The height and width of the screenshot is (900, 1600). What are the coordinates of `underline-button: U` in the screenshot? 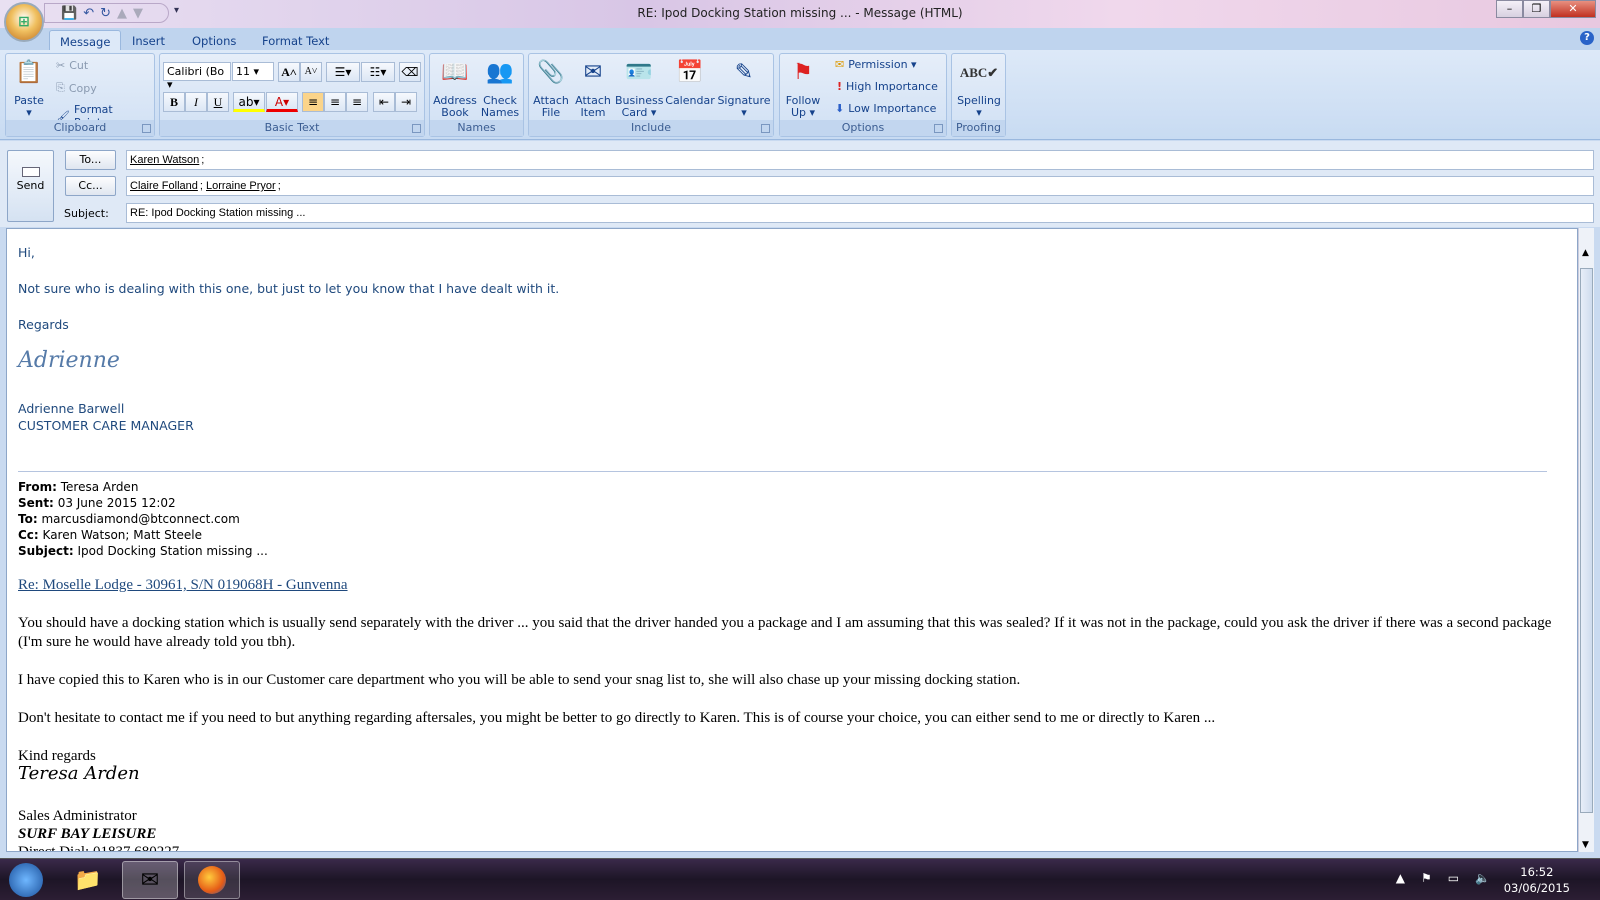 It's located at (218, 102).